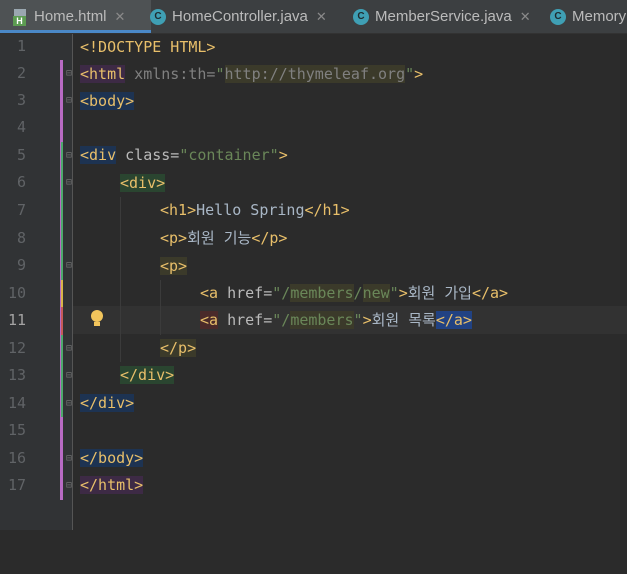 This screenshot has width=627, height=574. I want to click on tab-label: HomeController.java, so click(240, 16).